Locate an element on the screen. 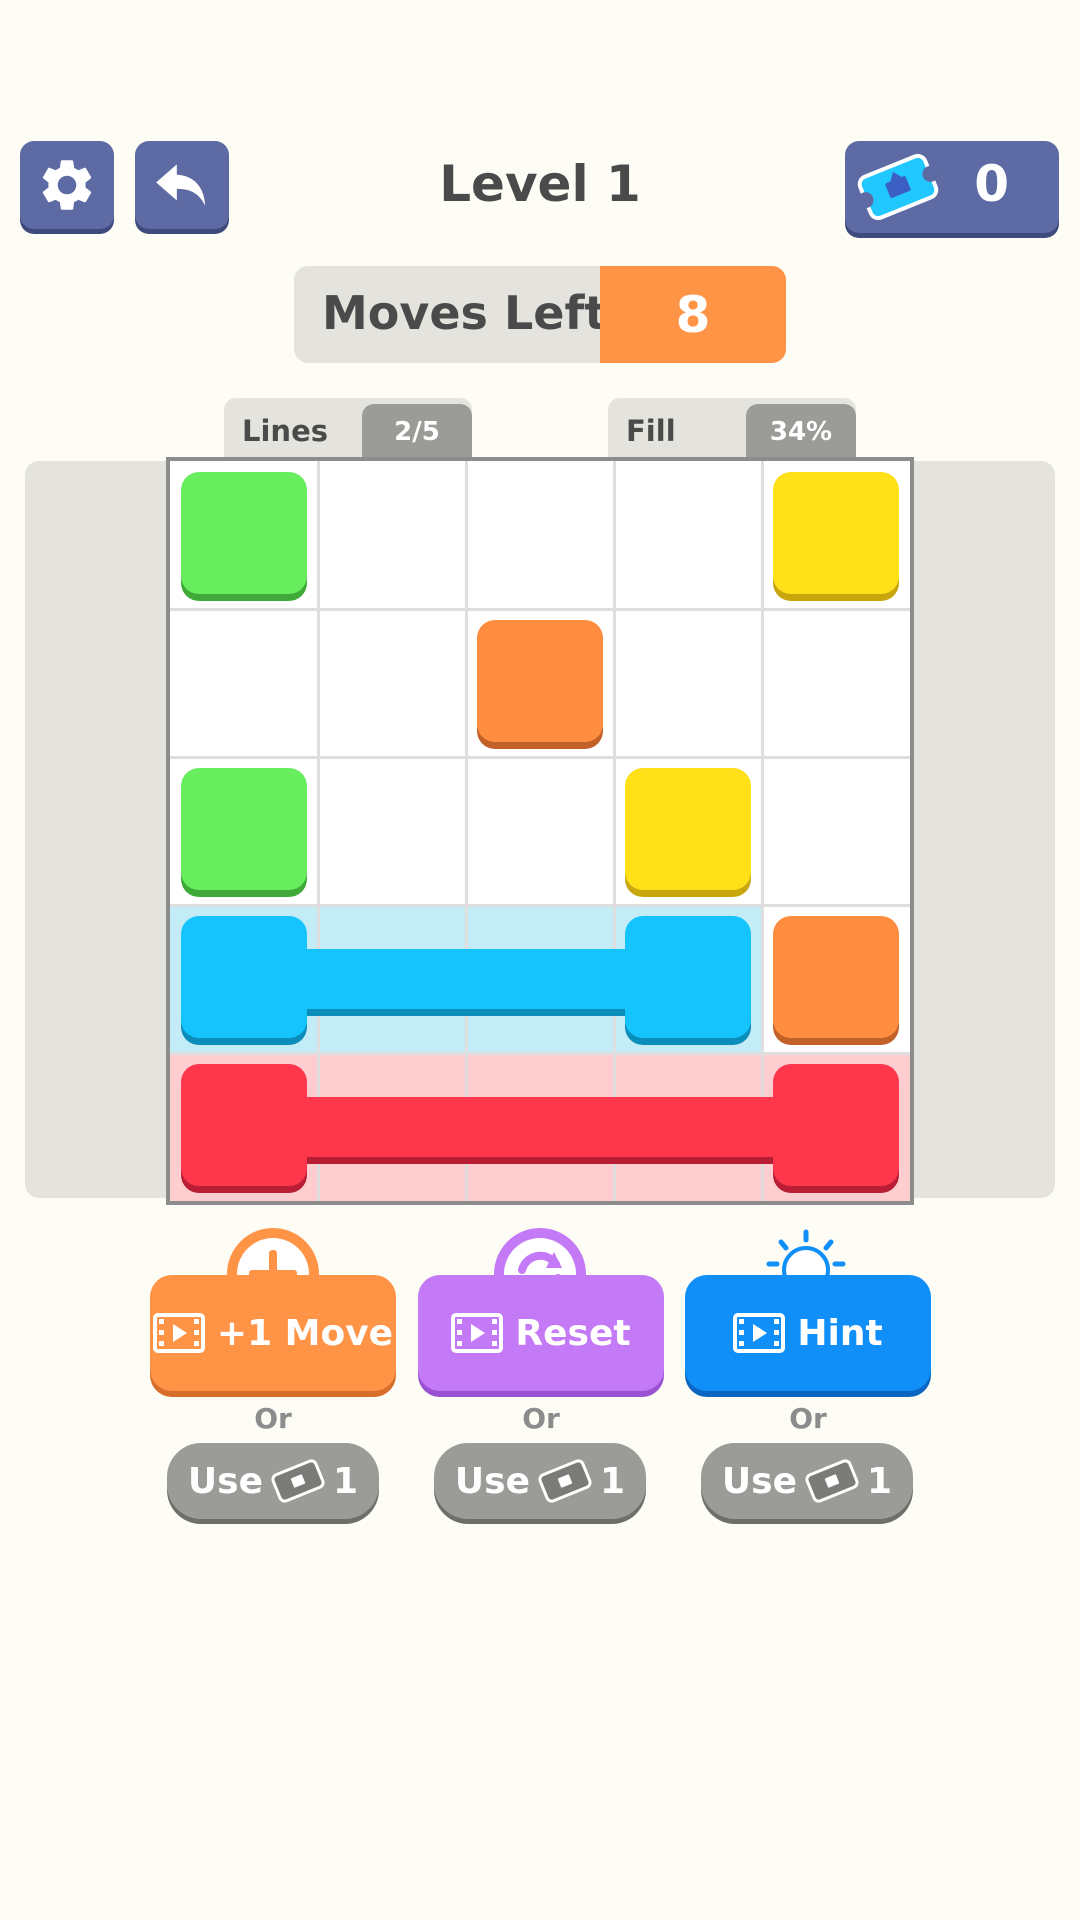 The image size is (1080, 1920). add-move-label: +1 Move is located at coordinates (305, 1333).